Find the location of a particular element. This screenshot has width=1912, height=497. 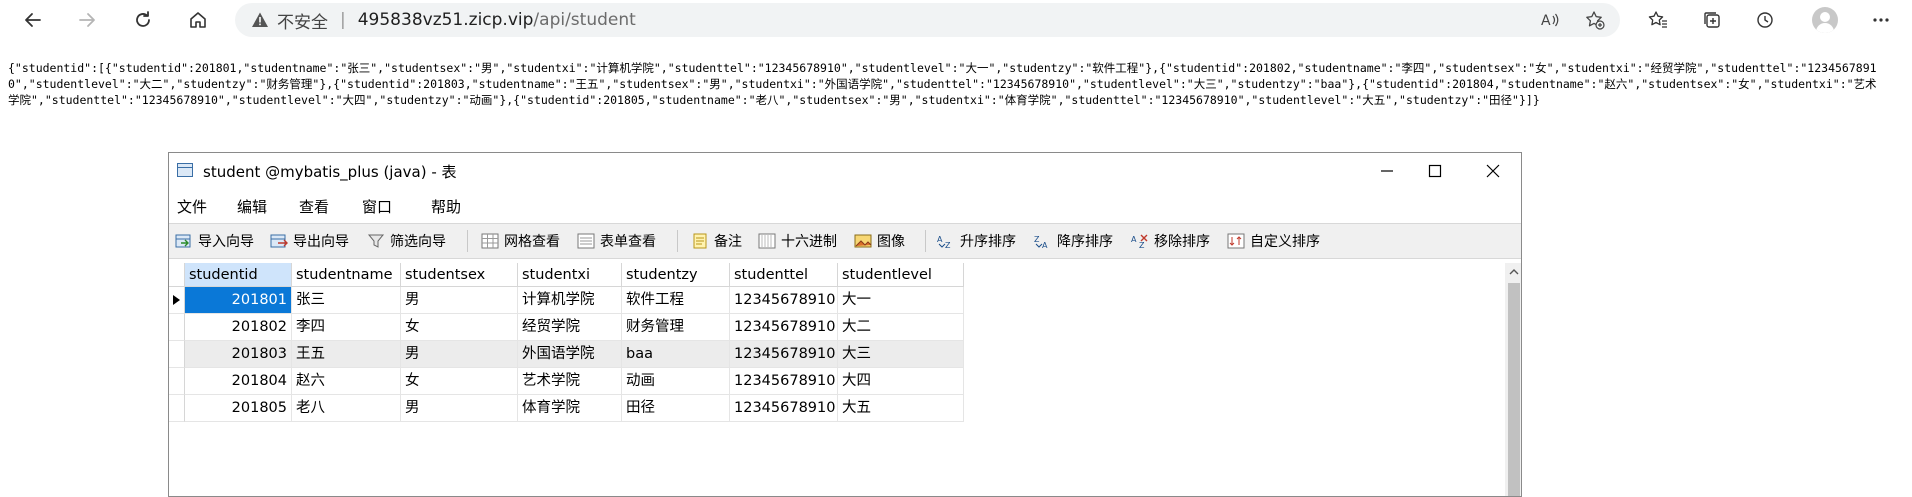

form-view-button: 表单查看 is located at coordinates (616, 241).